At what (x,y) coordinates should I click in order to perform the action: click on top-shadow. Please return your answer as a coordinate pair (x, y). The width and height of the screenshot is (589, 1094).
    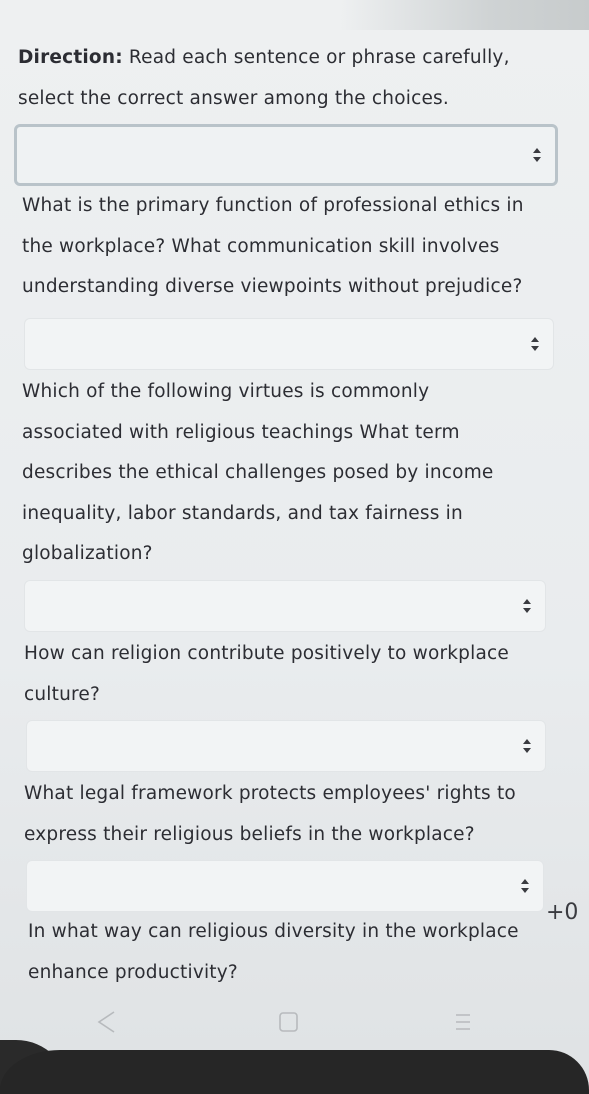
    Looking at the image, I should click on (464, 15).